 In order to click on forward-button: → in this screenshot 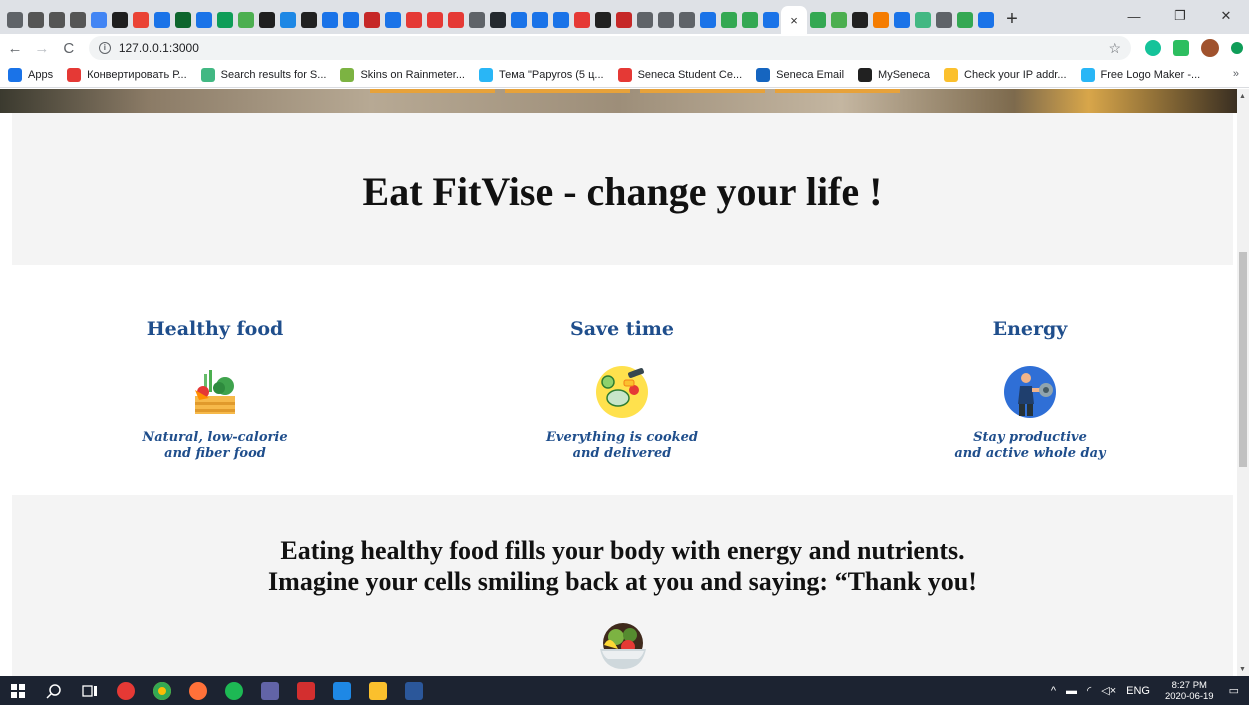, I will do `click(42, 48)`.